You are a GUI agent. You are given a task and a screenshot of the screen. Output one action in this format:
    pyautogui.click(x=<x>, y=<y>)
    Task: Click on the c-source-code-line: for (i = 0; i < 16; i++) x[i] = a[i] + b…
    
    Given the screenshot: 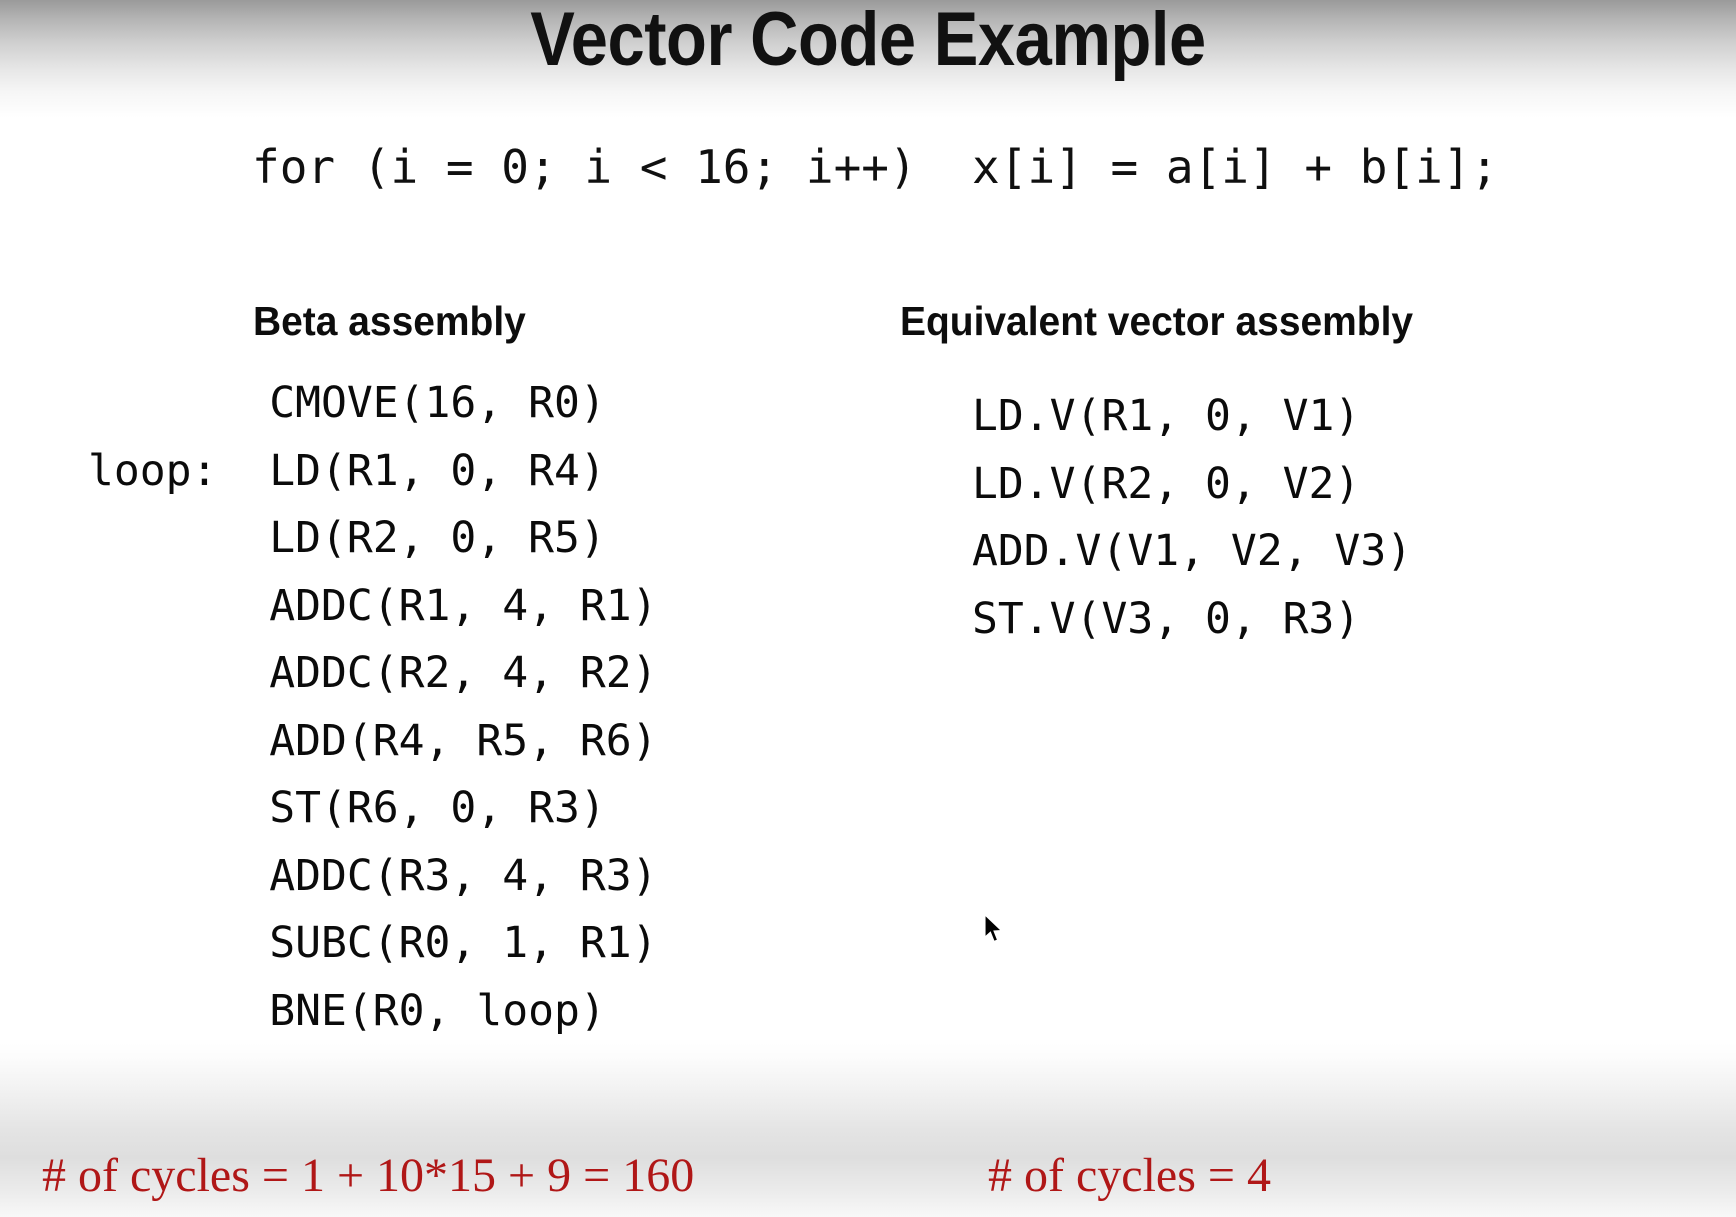 What is the action you would take?
    pyautogui.click(x=875, y=167)
    